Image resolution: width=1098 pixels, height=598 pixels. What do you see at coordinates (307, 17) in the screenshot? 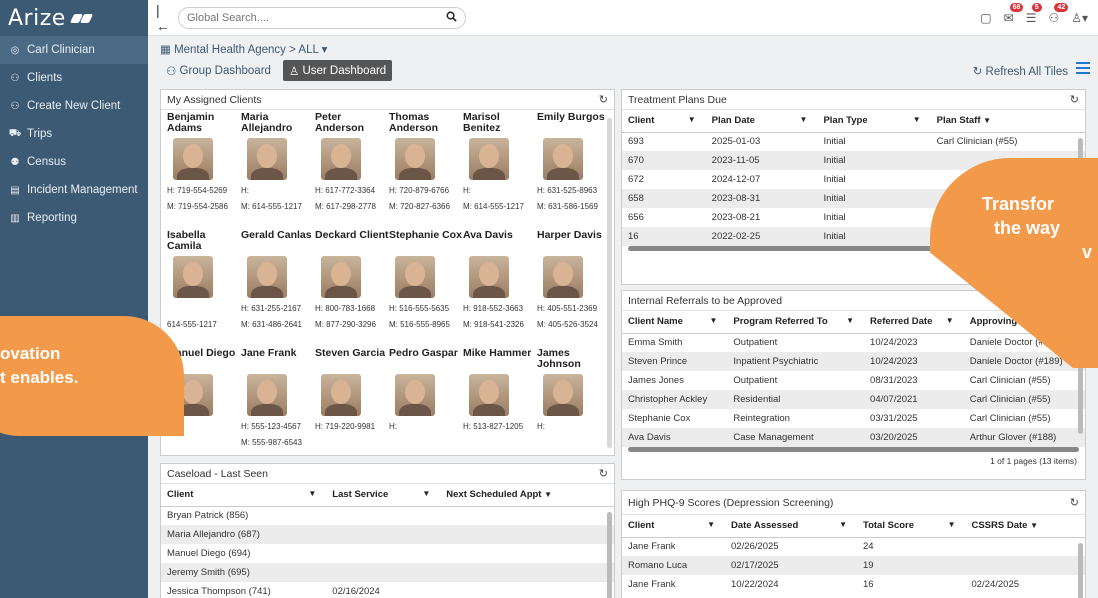
I see `search-input` at bounding box center [307, 17].